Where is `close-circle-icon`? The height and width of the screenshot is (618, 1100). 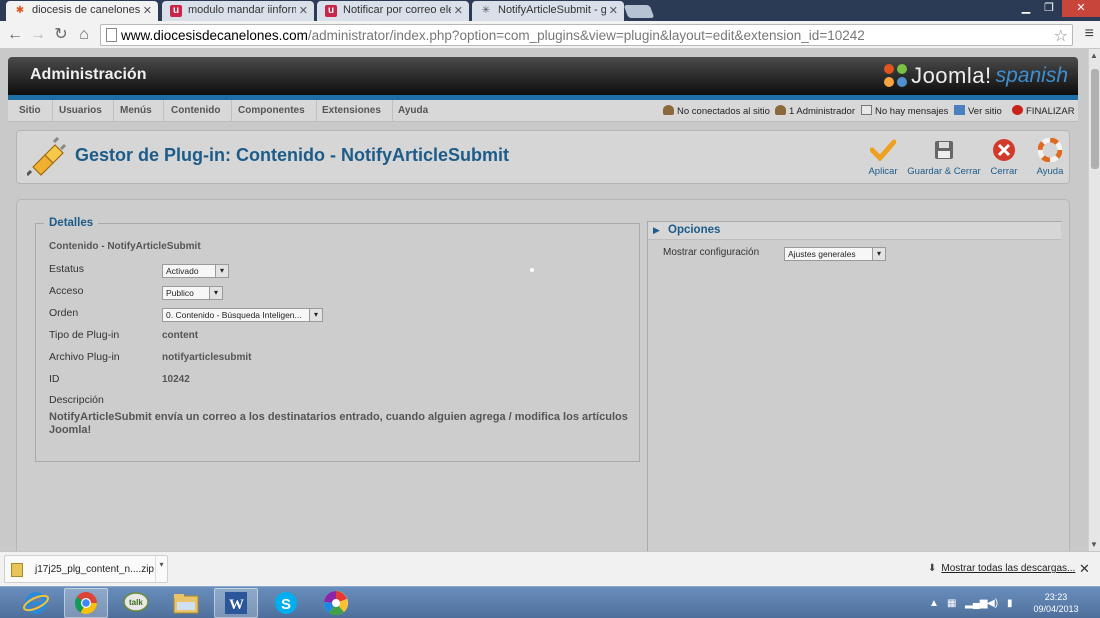 close-circle-icon is located at coordinates (1004, 150).